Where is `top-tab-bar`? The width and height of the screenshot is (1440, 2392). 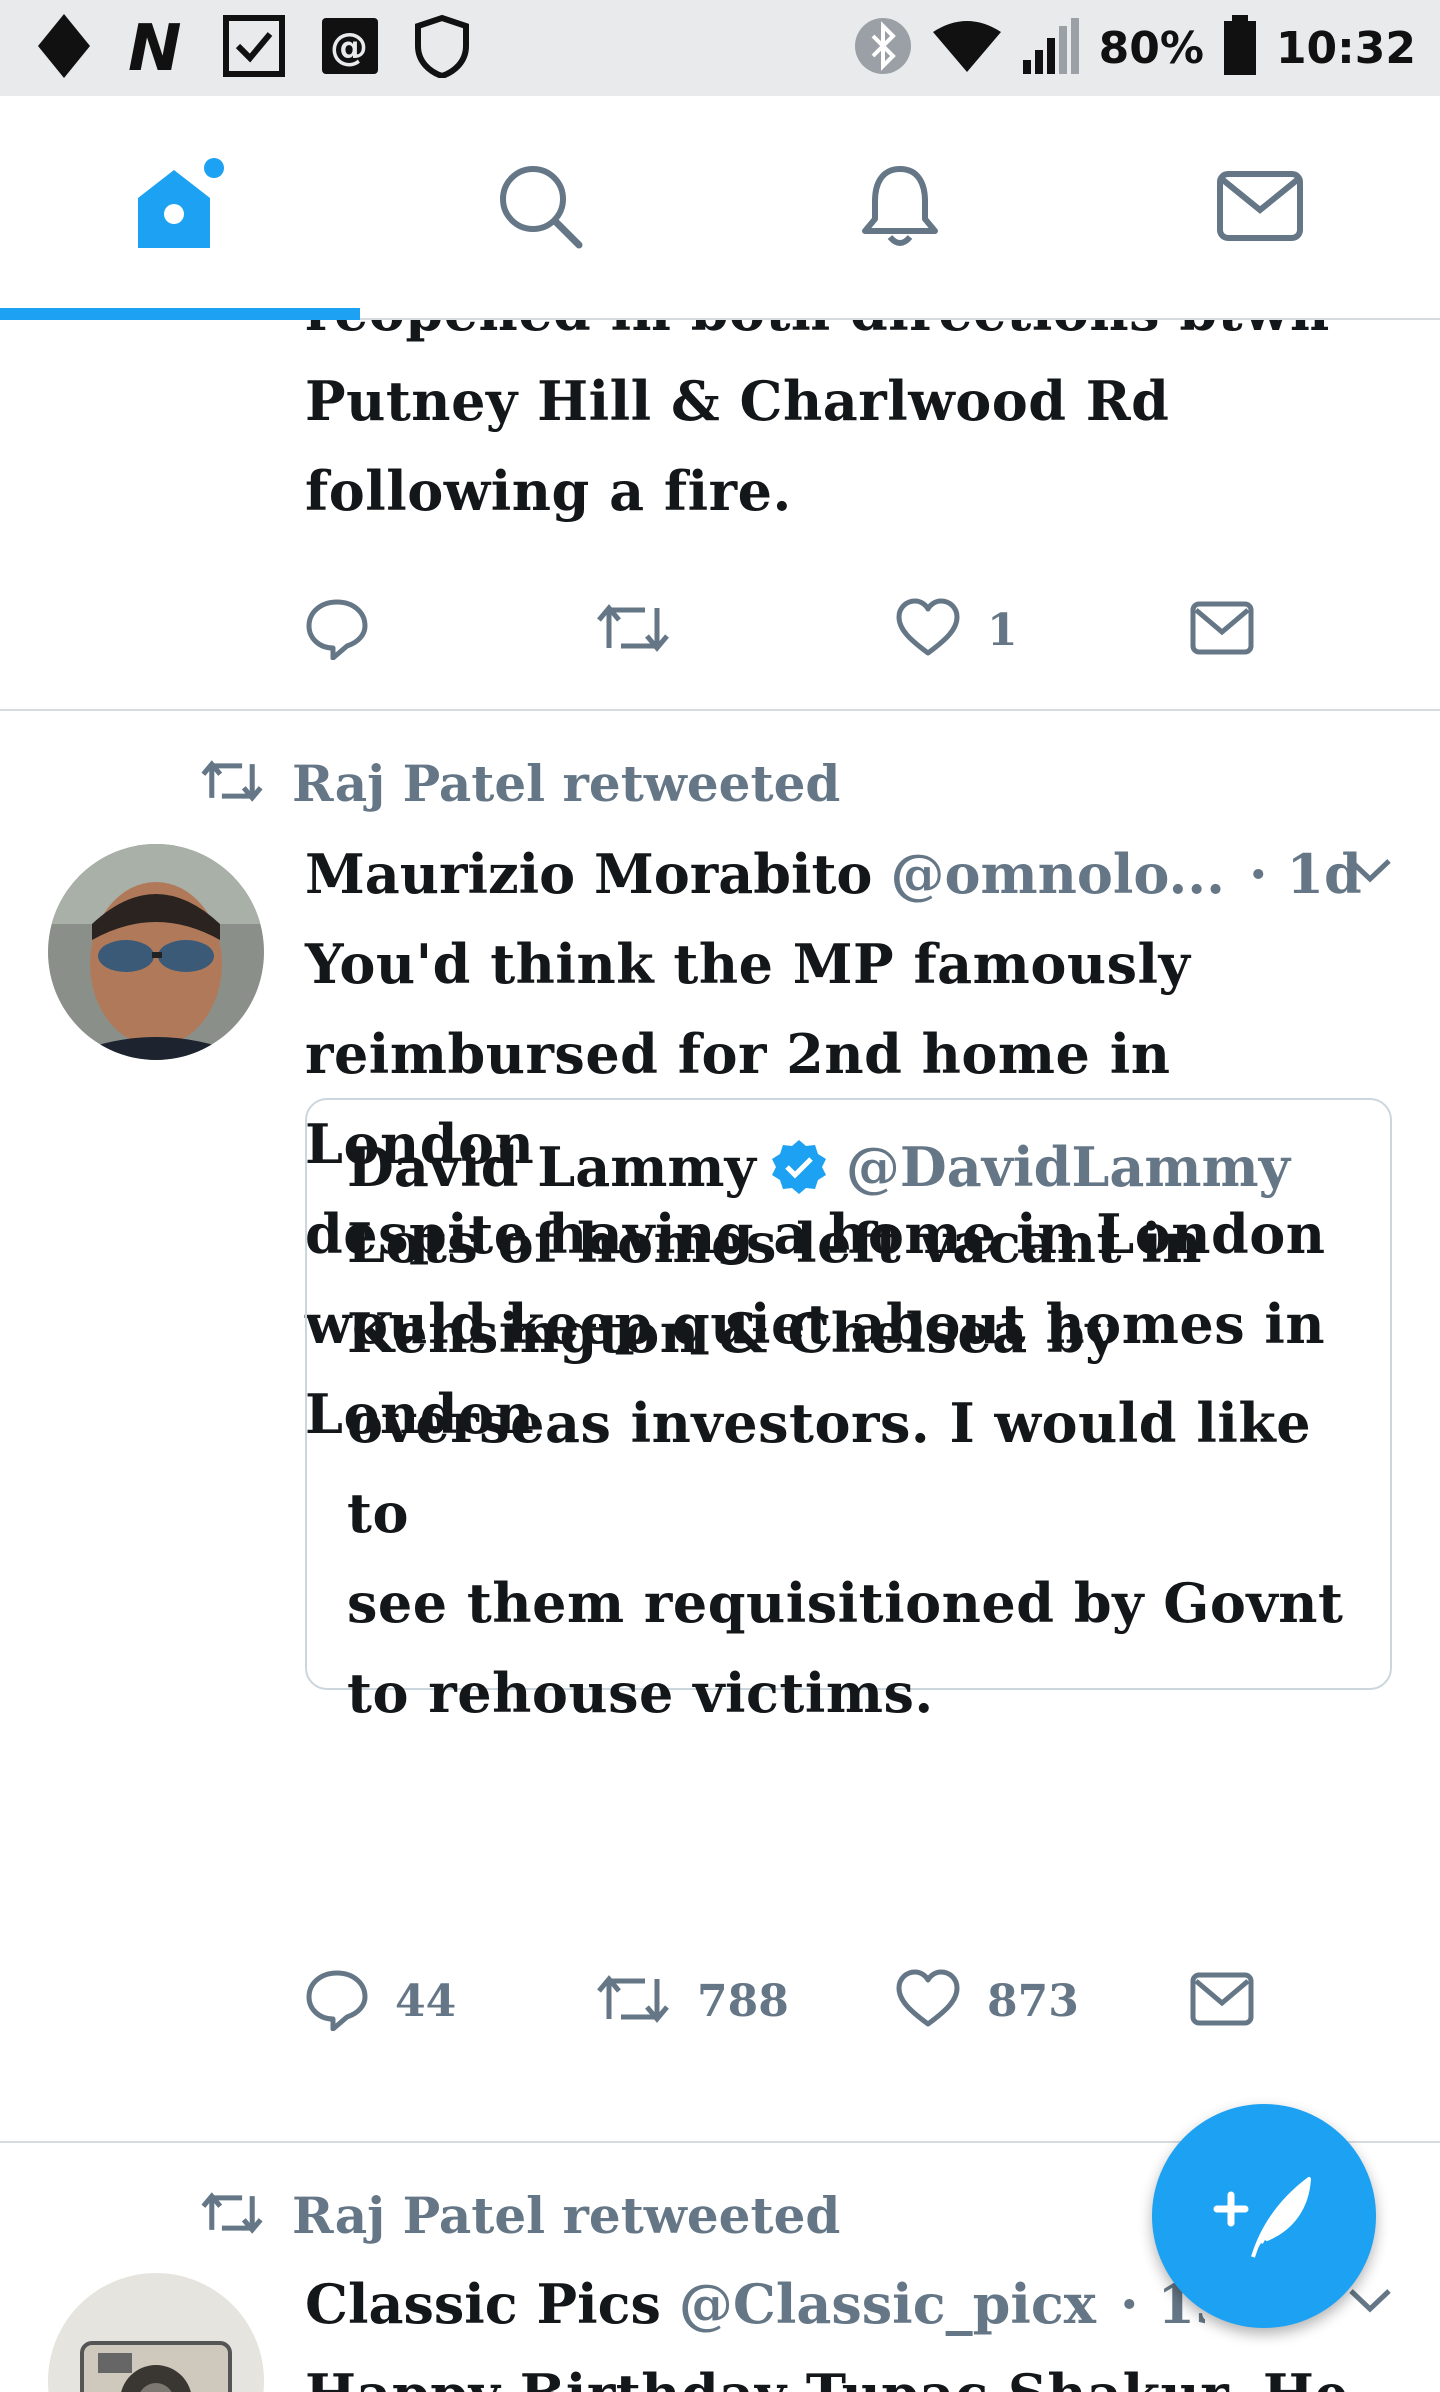
top-tab-bar is located at coordinates (720, 208).